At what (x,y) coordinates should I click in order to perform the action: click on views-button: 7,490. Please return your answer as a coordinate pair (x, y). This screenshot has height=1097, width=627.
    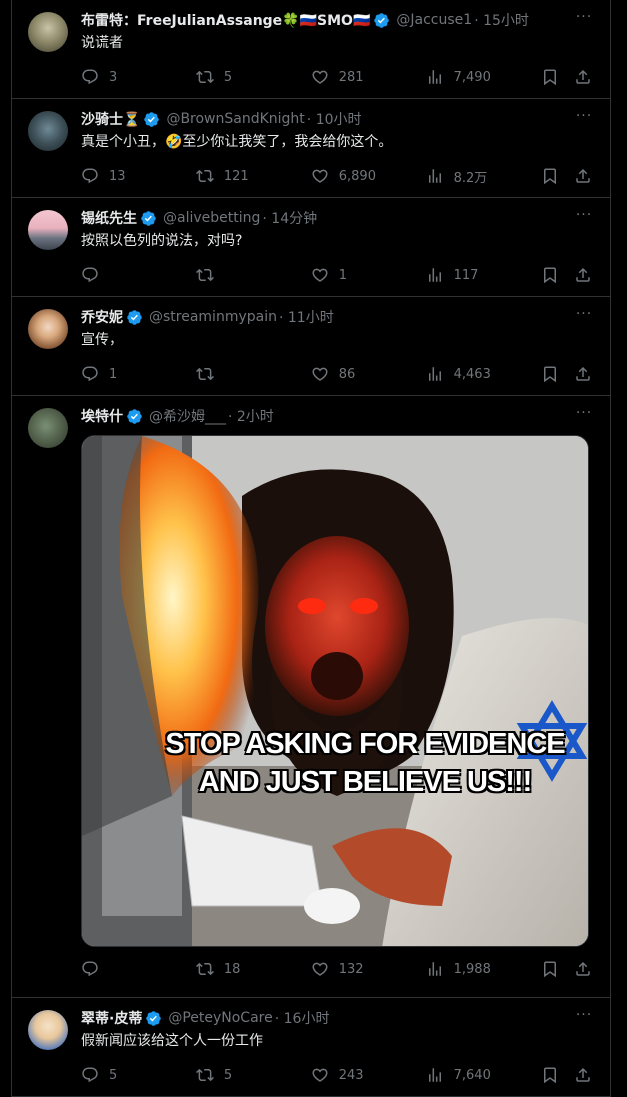
    Looking at the image, I should click on (483, 77).